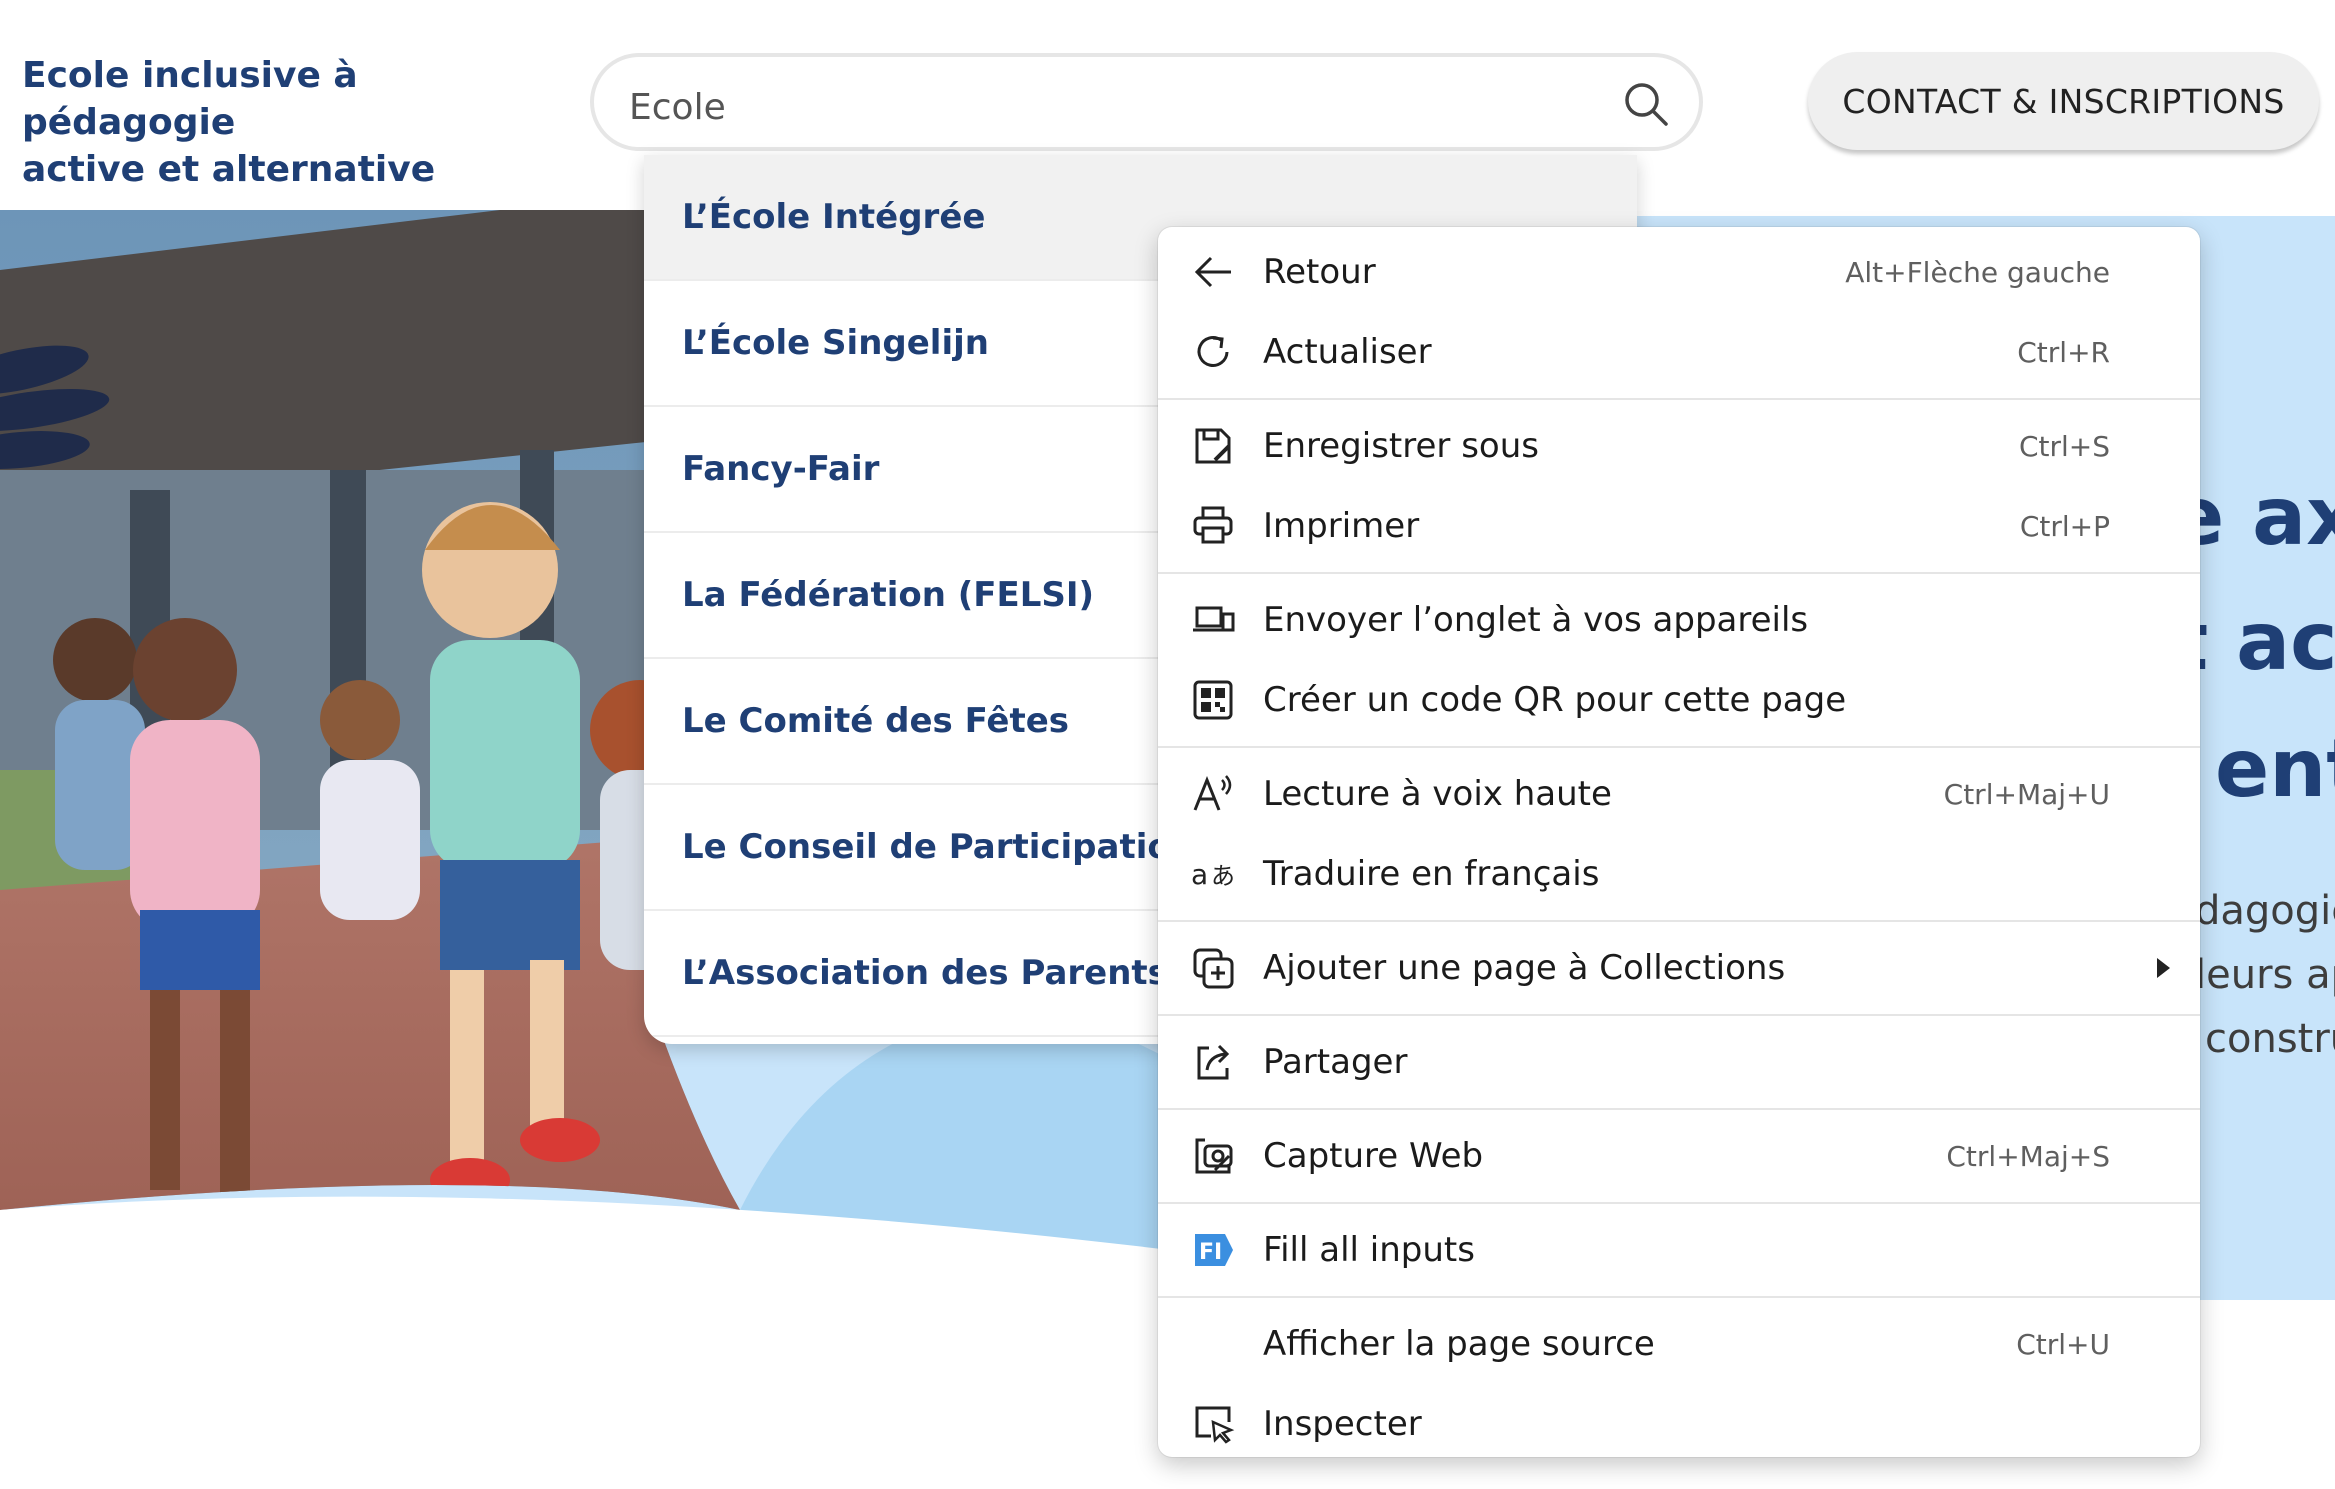 The height and width of the screenshot is (1489, 2335). What do you see at coordinates (1524, 968) in the screenshot?
I see `menu-item-label: Ajouter une page à Collections` at bounding box center [1524, 968].